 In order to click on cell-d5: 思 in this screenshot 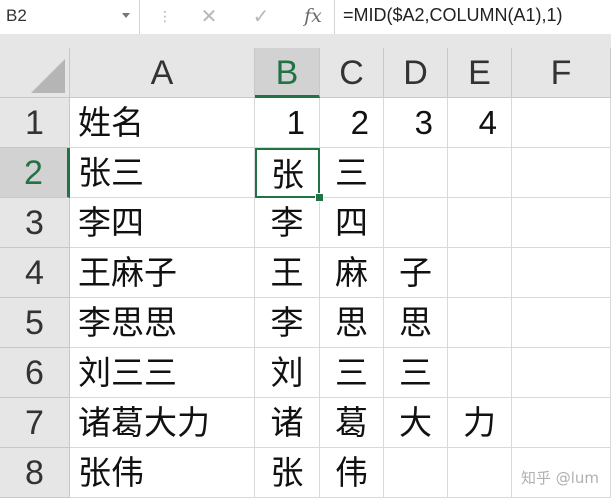, I will do `click(416, 323)`.